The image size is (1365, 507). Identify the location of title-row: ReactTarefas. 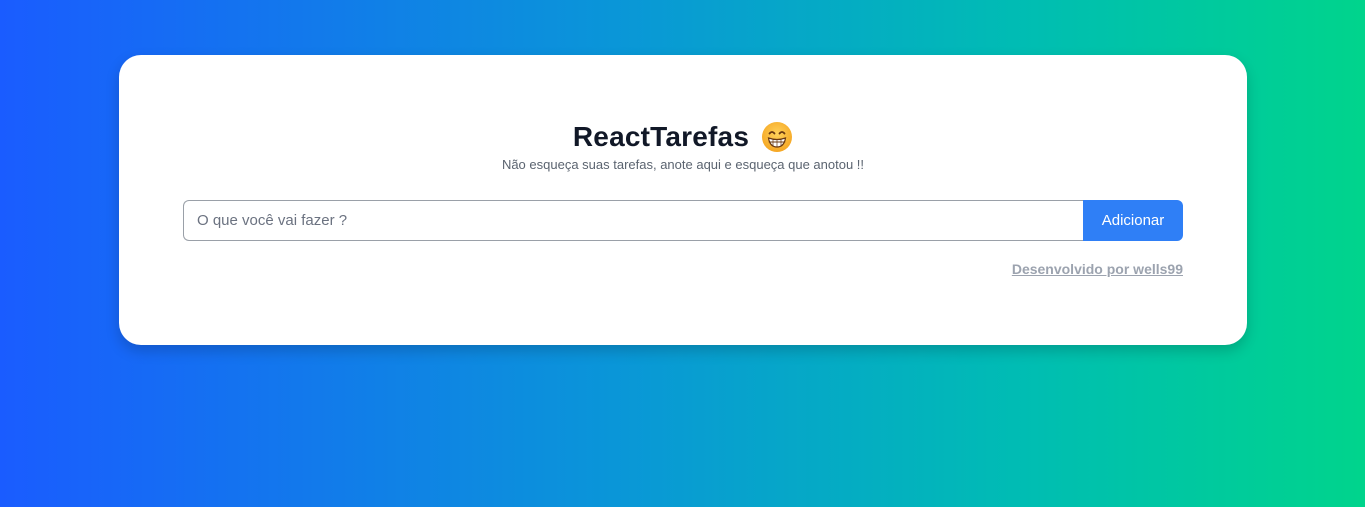
(683, 137).